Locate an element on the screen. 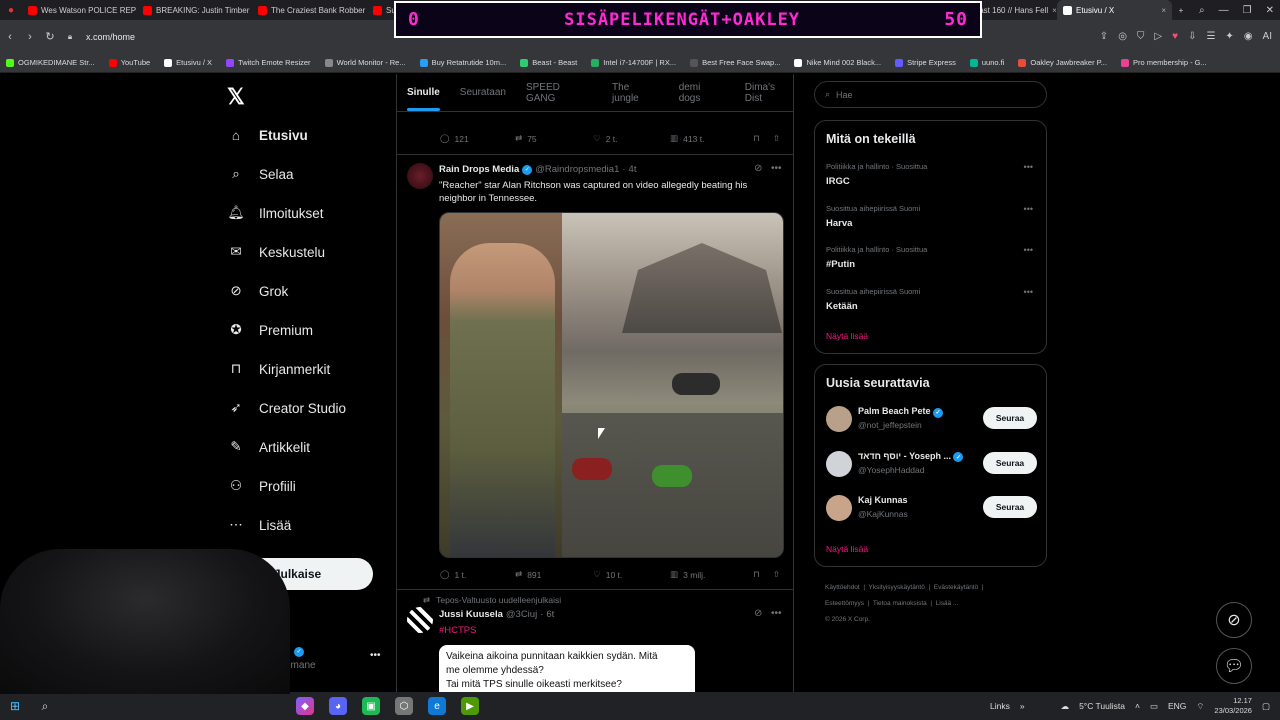  timeline-tab: Dima's Dist is located at coordinates (769, 93).